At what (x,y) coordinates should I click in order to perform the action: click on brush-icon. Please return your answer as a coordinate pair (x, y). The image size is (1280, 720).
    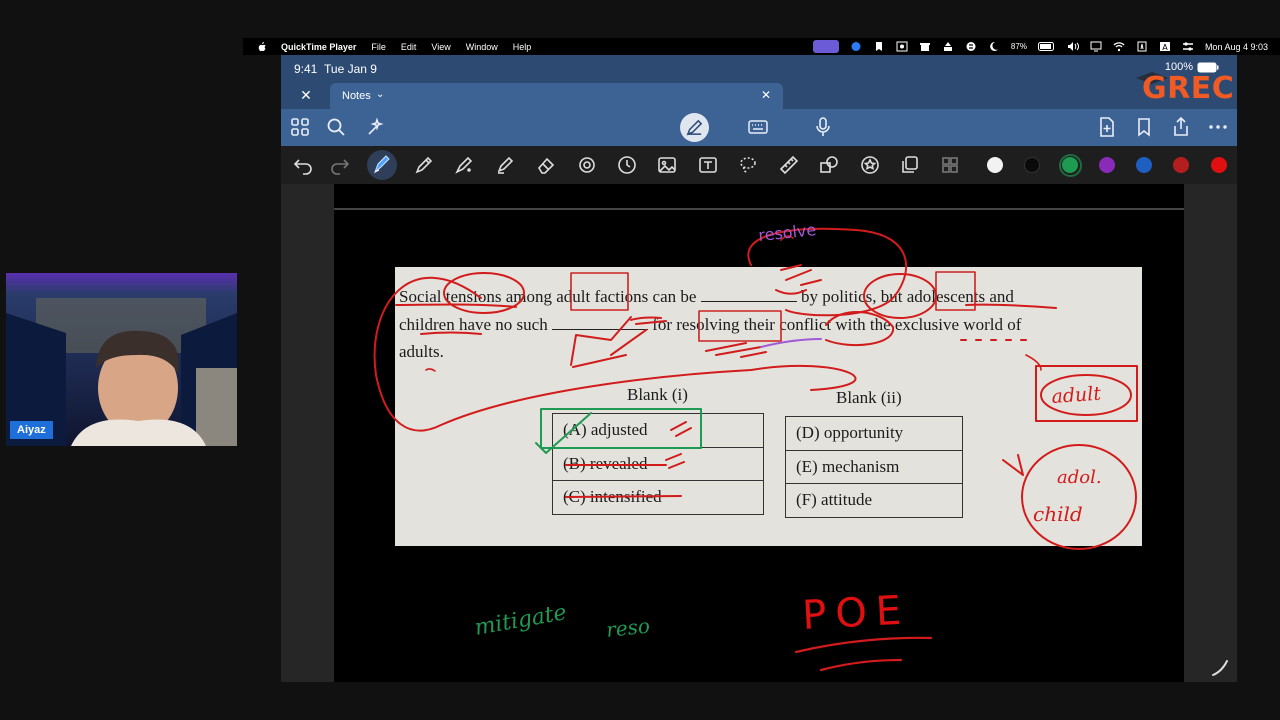
    Looking at the image, I should click on (464, 165).